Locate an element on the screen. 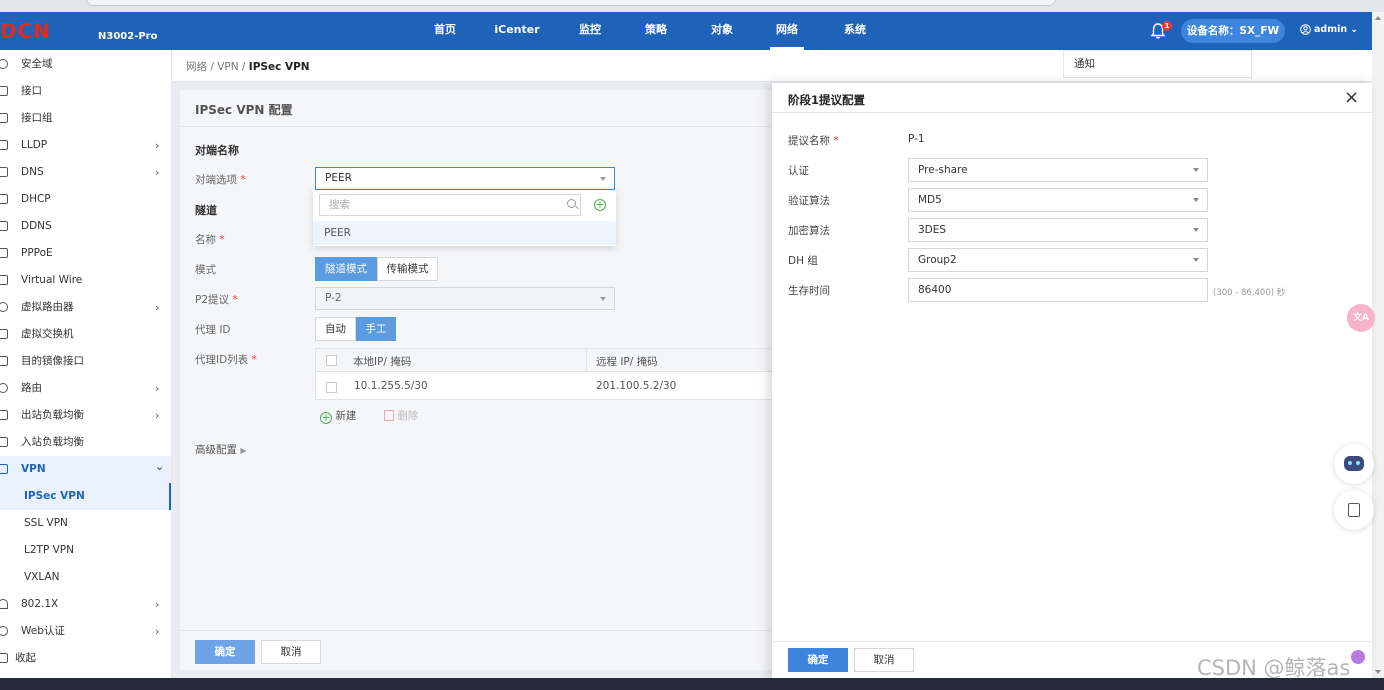 This screenshot has width=1384, height=690. sidebar-item-virtual-wire: Virtual Wire is located at coordinates (85, 280).